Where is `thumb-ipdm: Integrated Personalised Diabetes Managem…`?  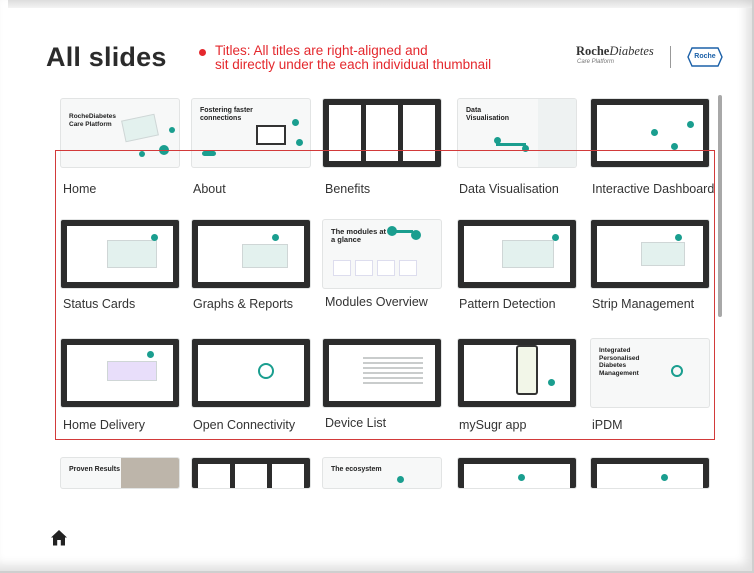
thumb-ipdm: Integrated Personalised Diabetes Managem… is located at coordinates (650, 373).